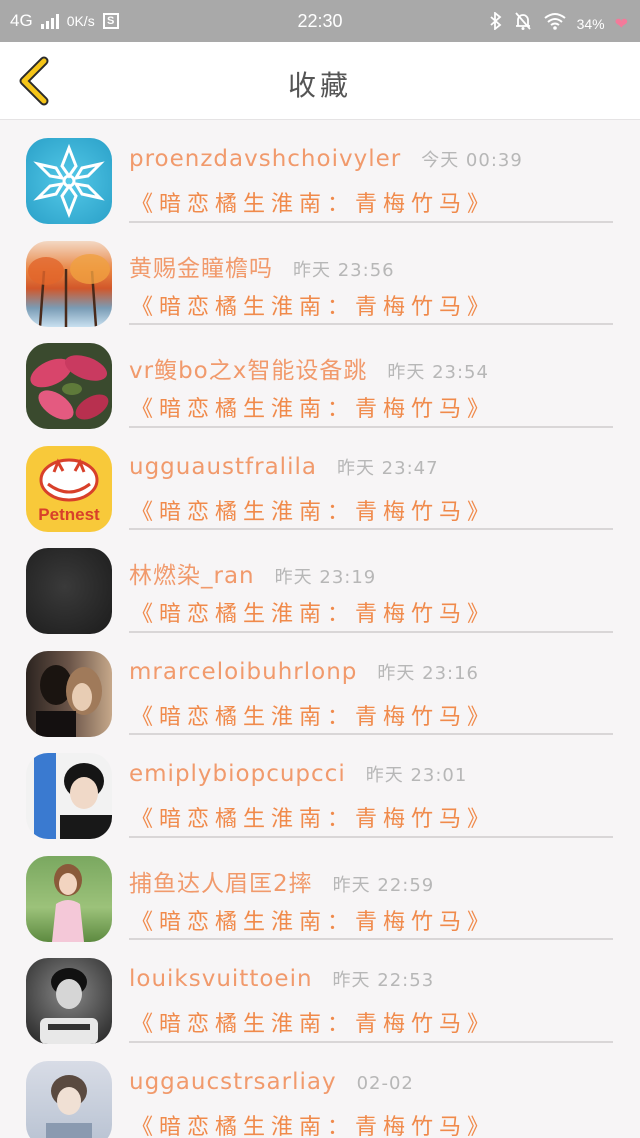 Image resolution: width=640 pixels, height=1138 pixels. Describe the element at coordinates (371, 488) in the screenshot. I see `item-body: ugguaustfralila 昨天 23:47 《暗恋橘生淮南：青梅竹马》` at that location.